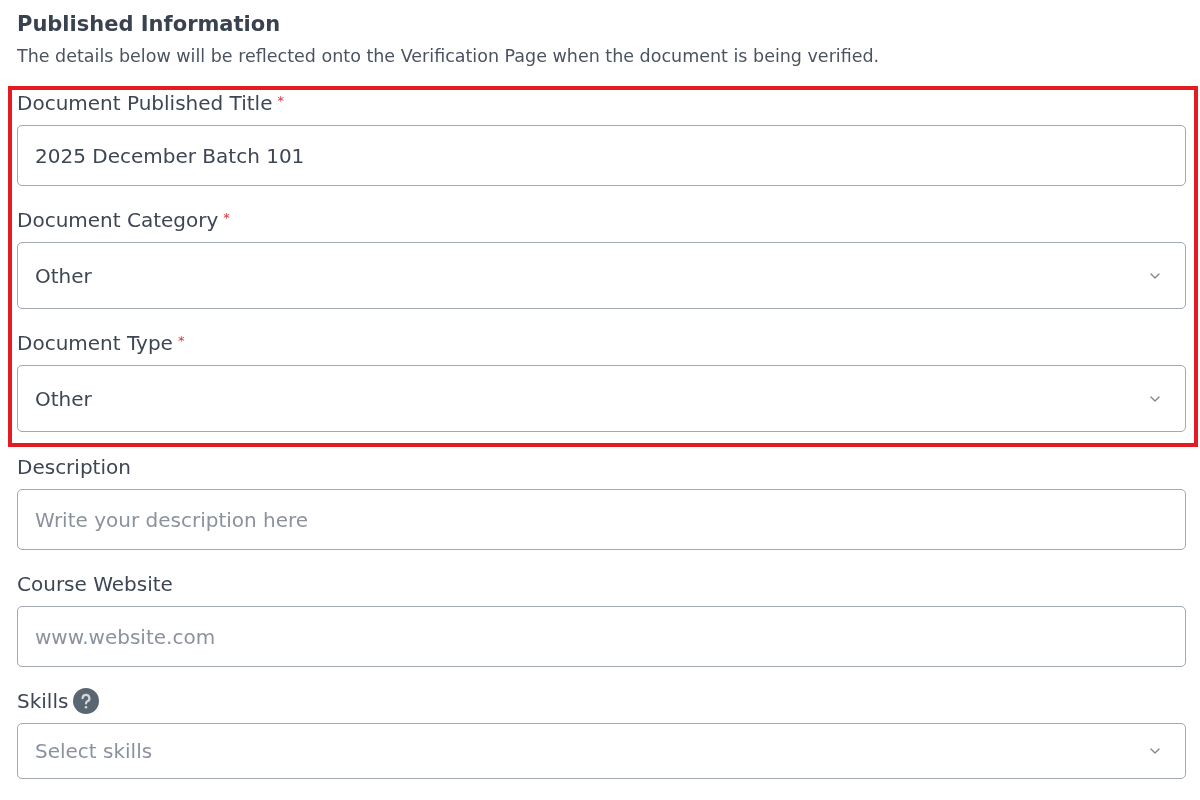 This screenshot has height=800, width=1200. Describe the element at coordinates (118, 220) in the screenshot. I see `field-label: Document Category` at that location.